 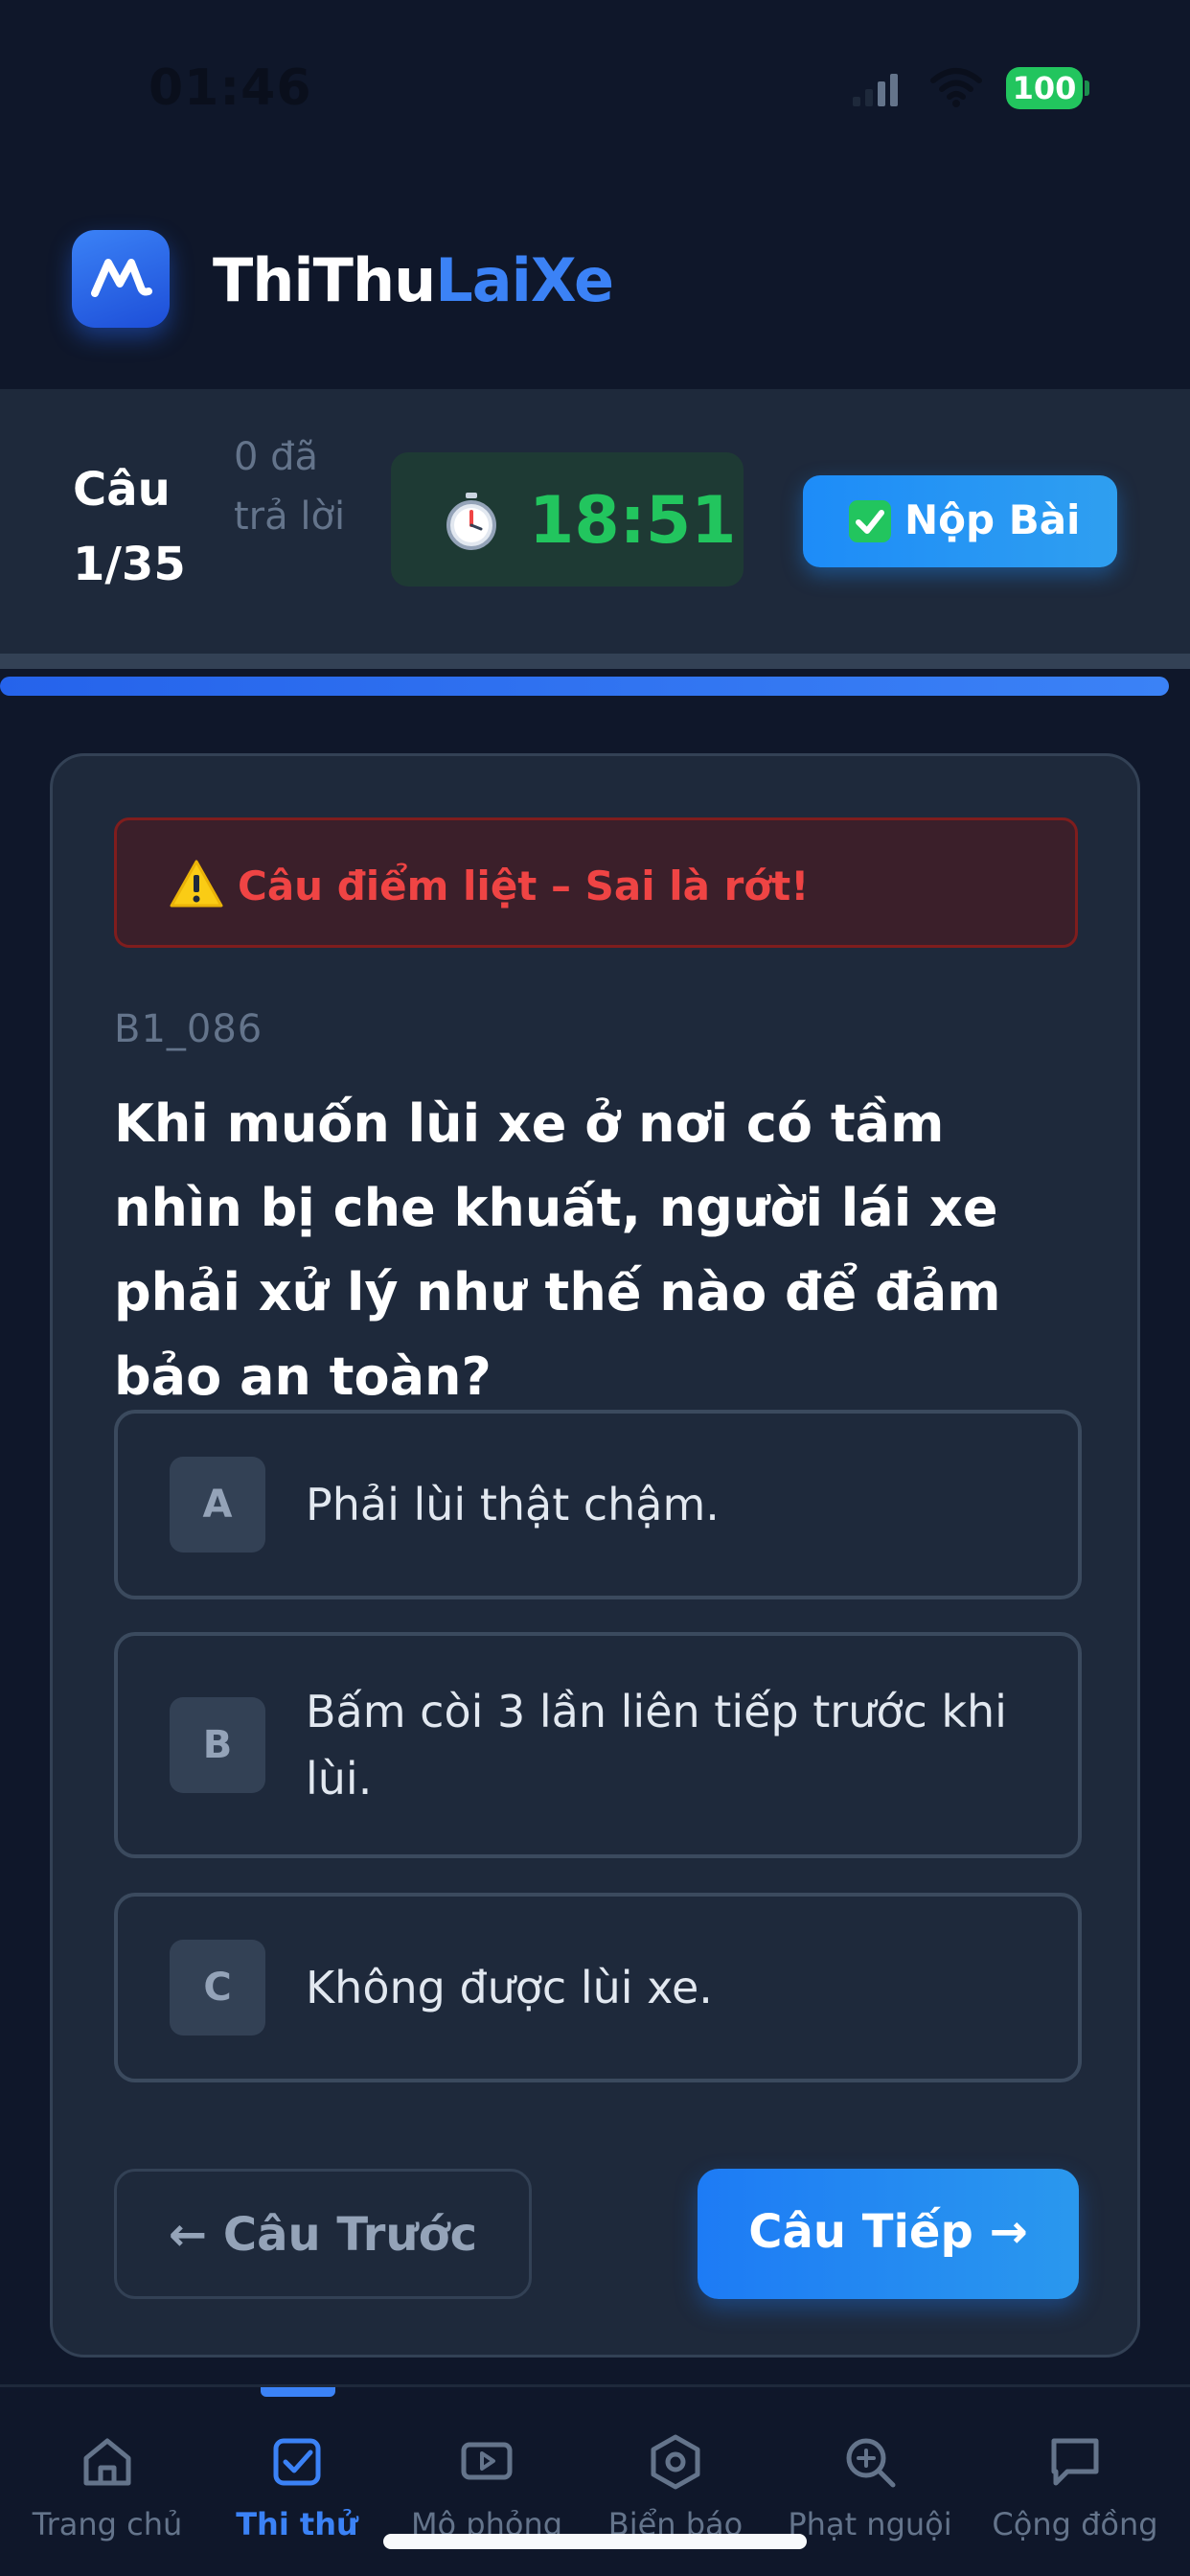 I want to click on app-header: ThiThuLaiXe, so click(x=595, y=280).